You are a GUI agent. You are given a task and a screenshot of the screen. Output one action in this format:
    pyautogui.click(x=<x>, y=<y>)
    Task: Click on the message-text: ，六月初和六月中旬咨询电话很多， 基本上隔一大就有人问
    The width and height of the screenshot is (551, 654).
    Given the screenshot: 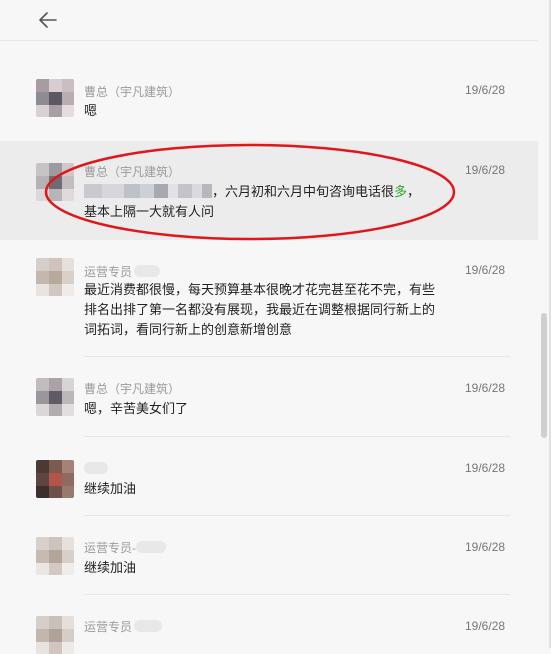 What is the action you would take?
    pyautogui.click(x=269, y=202)
    